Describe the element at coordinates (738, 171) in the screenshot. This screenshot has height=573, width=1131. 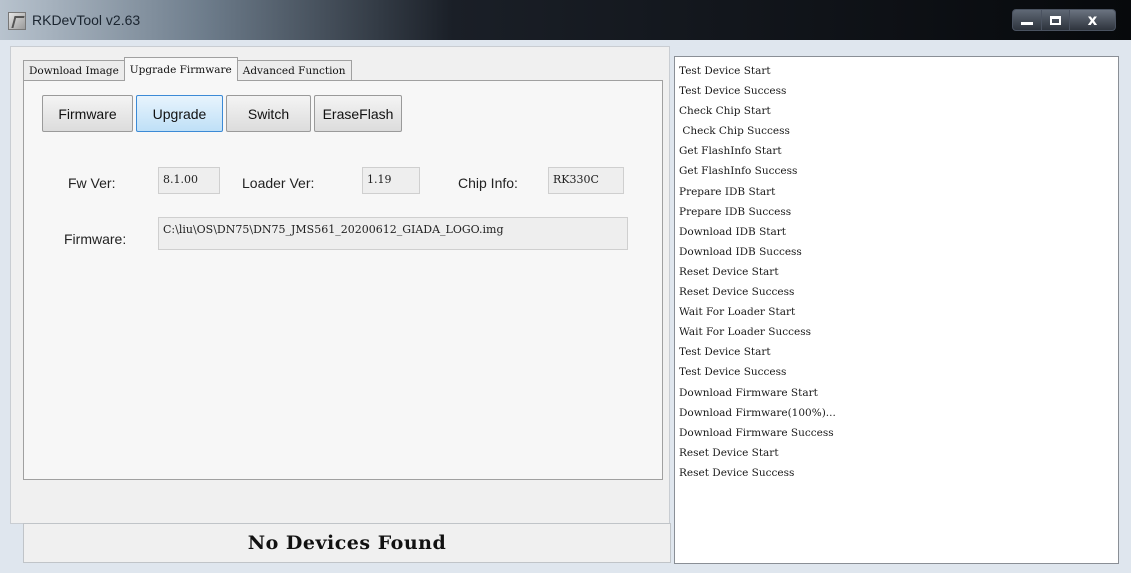
I see `log-line: Get FlashInfo Success` at that location.